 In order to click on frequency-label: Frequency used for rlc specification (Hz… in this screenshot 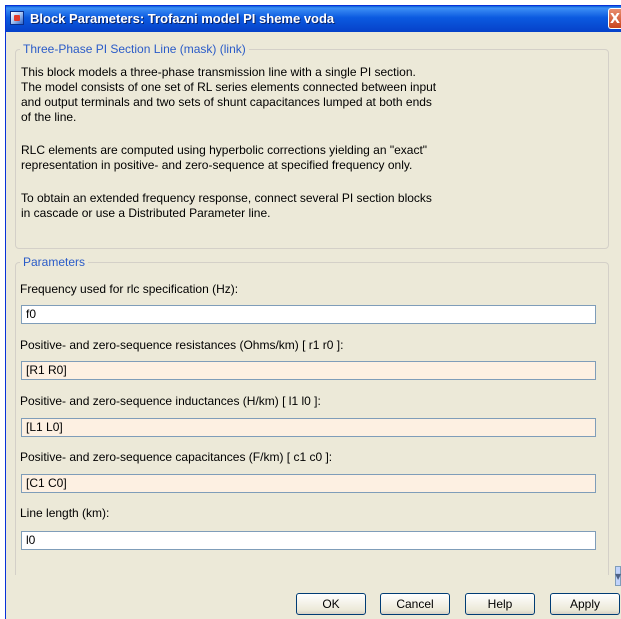, I will do `click(129, 289)`.